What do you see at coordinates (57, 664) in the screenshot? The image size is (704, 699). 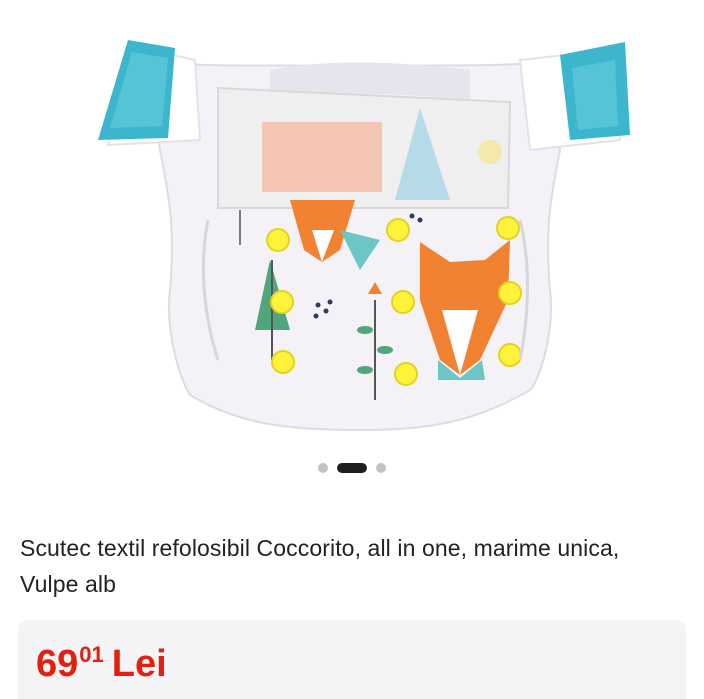 I see `price-integer: 69` at bounding box center [57, 664].